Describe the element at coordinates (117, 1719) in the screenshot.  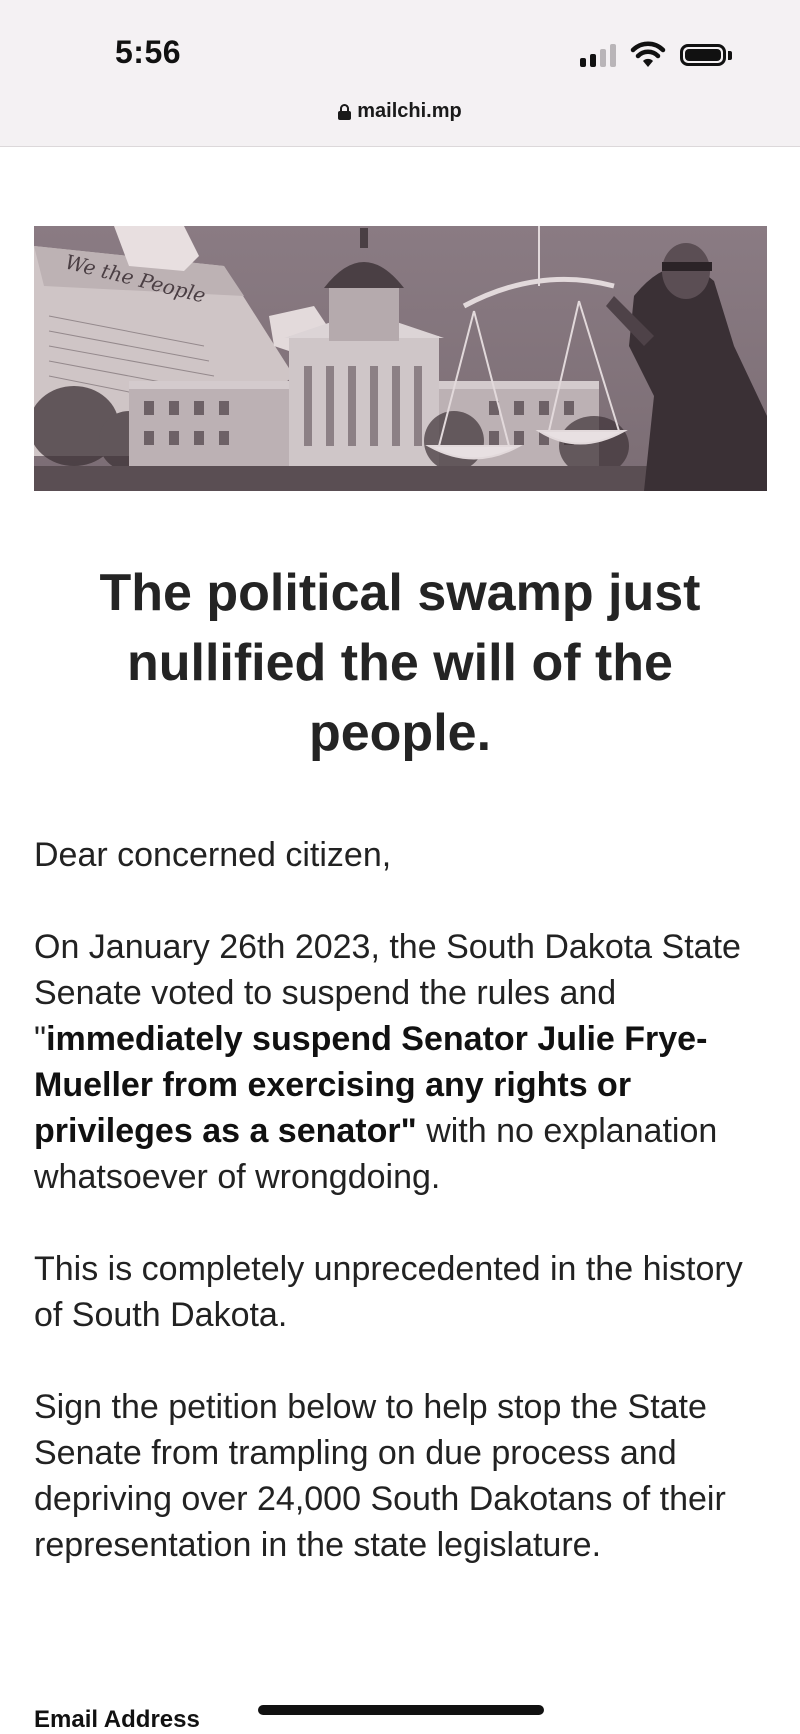
I see `email-address-label: Email Address` at that location.